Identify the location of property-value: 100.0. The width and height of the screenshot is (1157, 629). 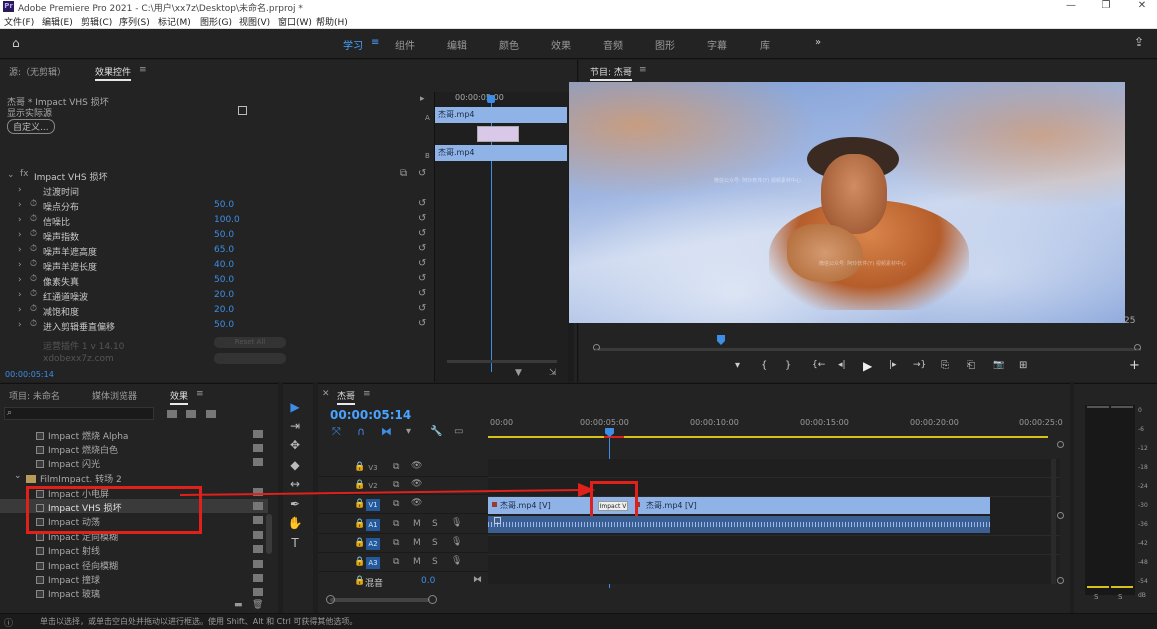
(227, 220).